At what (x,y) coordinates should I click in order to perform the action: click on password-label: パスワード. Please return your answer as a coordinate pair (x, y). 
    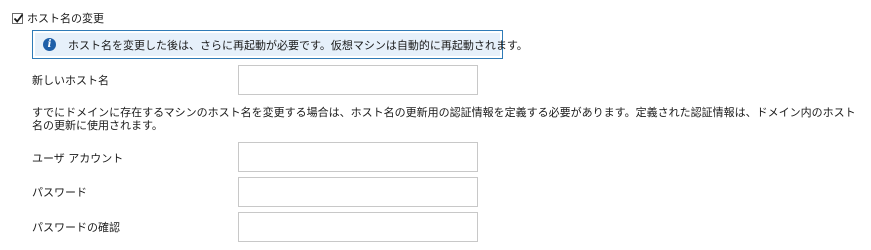
    Looking at the image, I should click on (59, 192).